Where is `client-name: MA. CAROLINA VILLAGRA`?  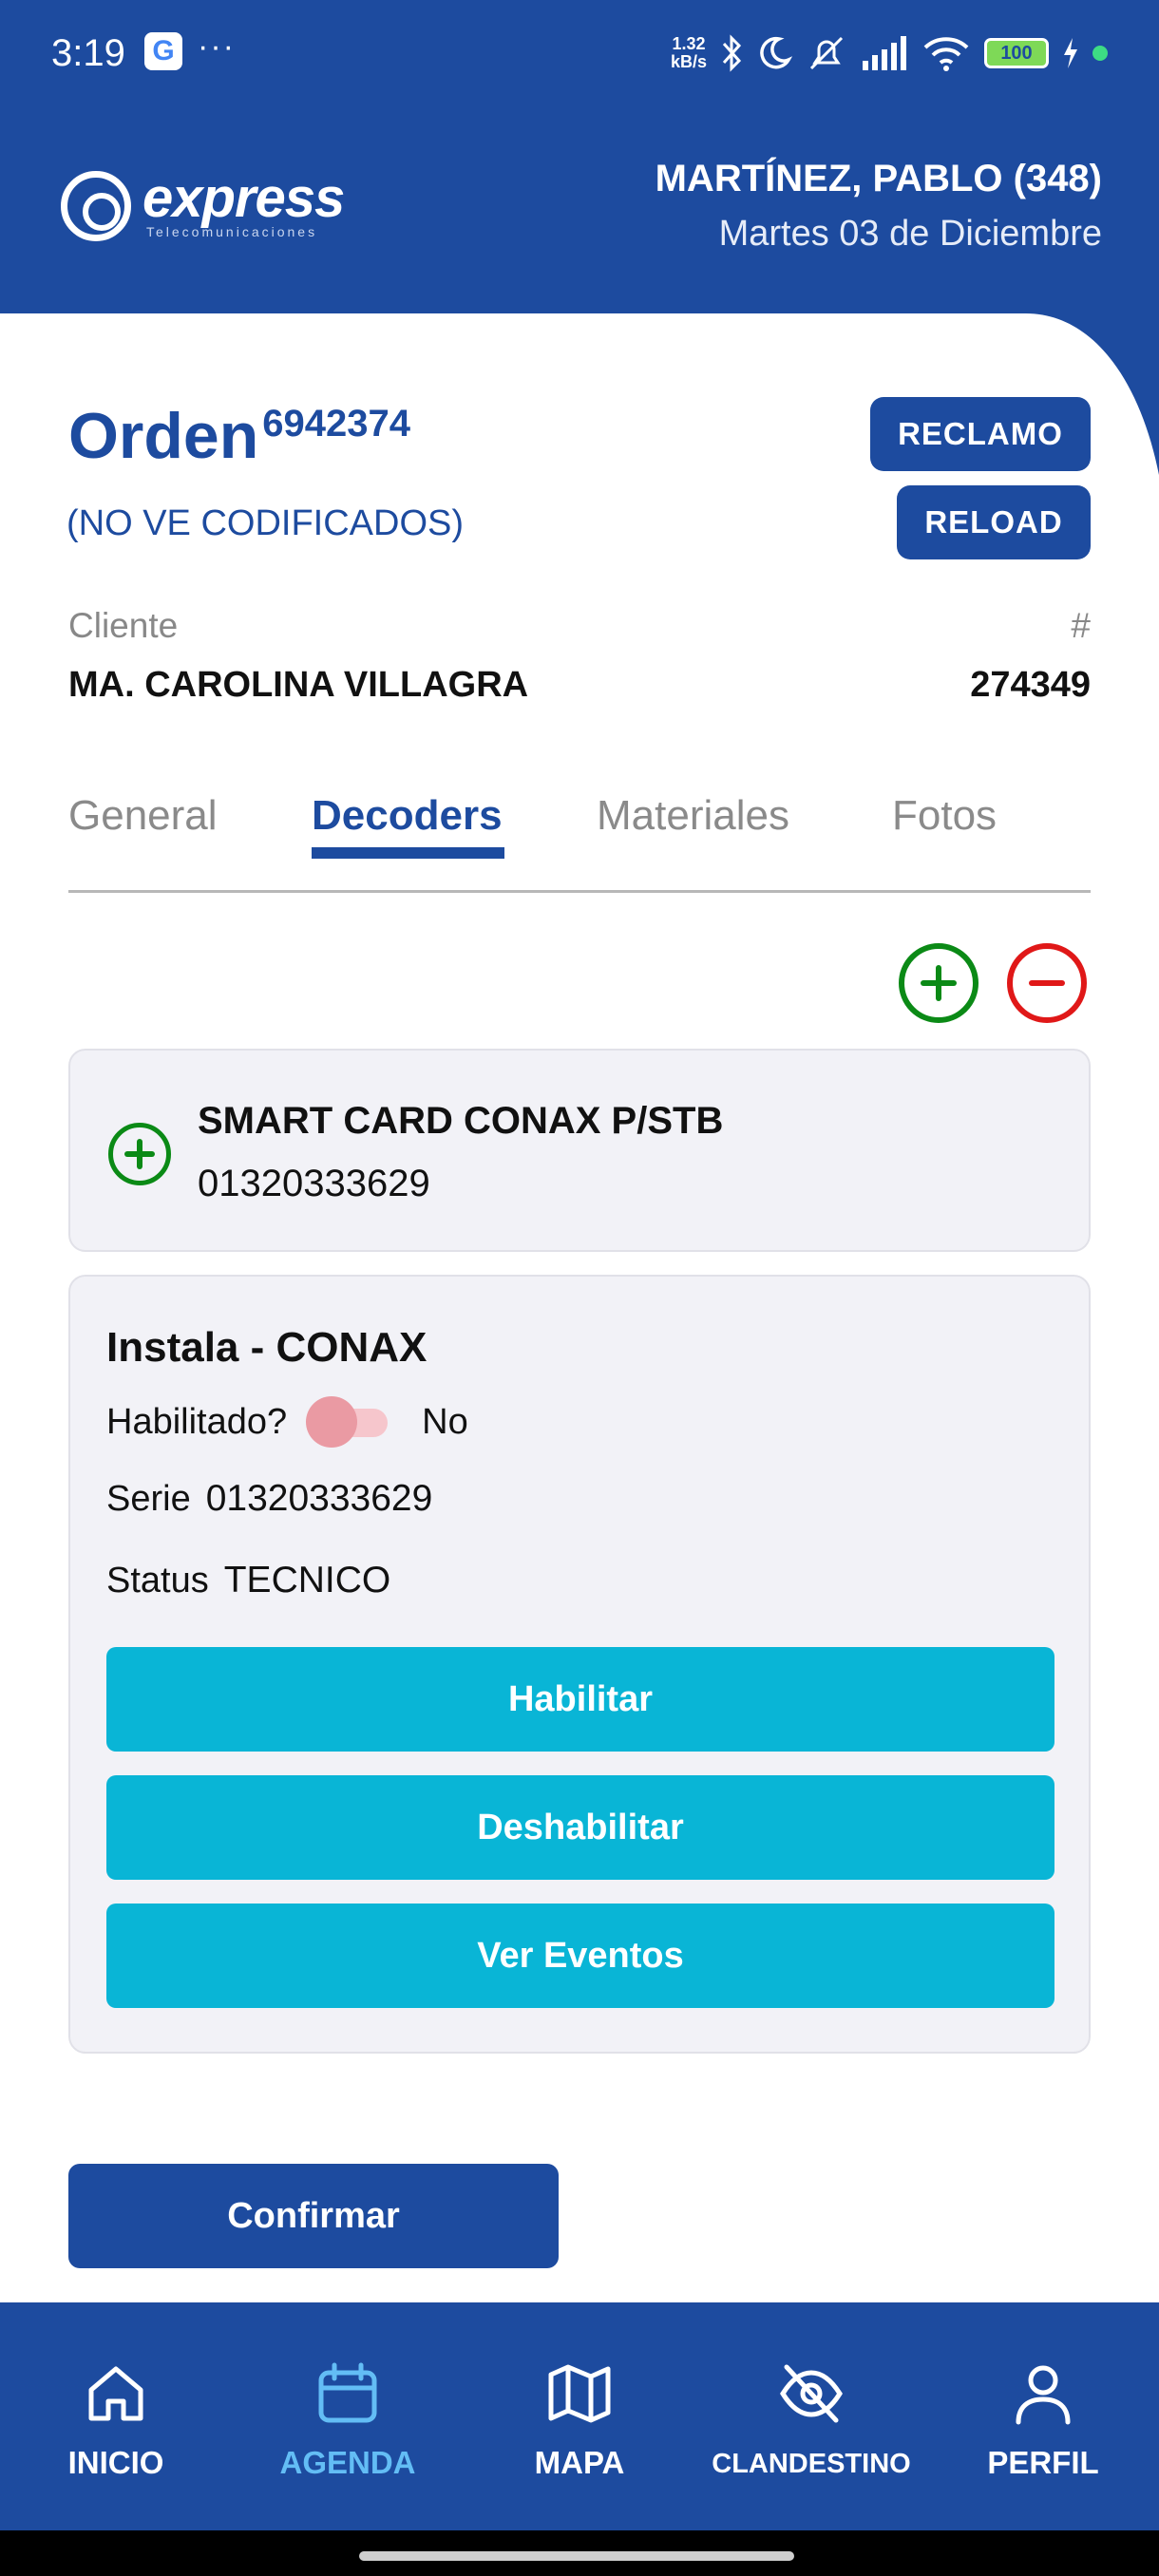
client-name: MA. CAROLINA VILLAGRA is located at coordinates (298, 685).